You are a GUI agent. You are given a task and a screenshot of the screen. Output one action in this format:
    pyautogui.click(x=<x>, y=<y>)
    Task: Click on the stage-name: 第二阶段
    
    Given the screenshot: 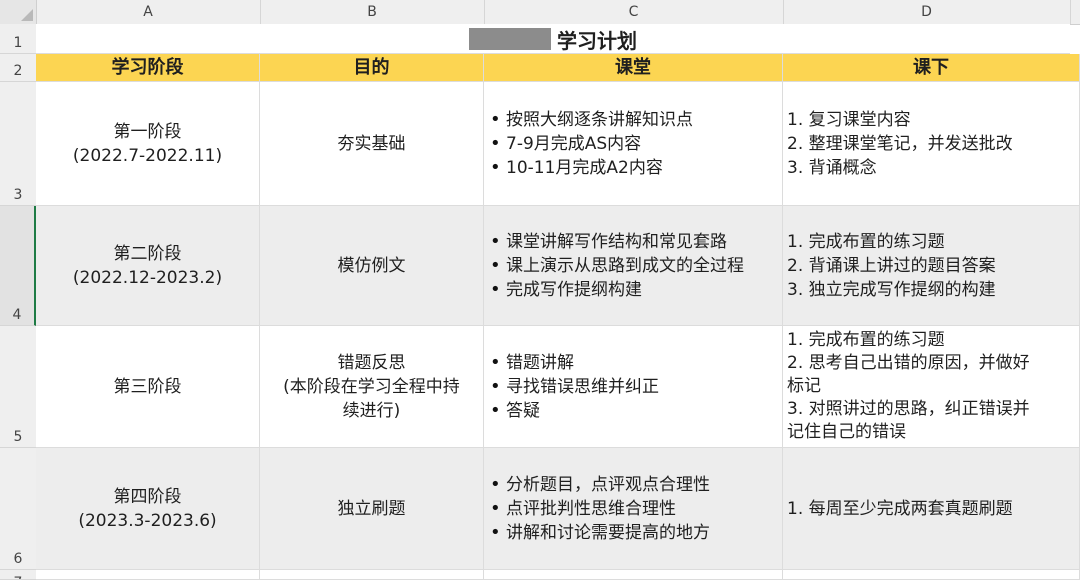 What is the action you would take?
    pyautogui.click(x=147, y=253)
    